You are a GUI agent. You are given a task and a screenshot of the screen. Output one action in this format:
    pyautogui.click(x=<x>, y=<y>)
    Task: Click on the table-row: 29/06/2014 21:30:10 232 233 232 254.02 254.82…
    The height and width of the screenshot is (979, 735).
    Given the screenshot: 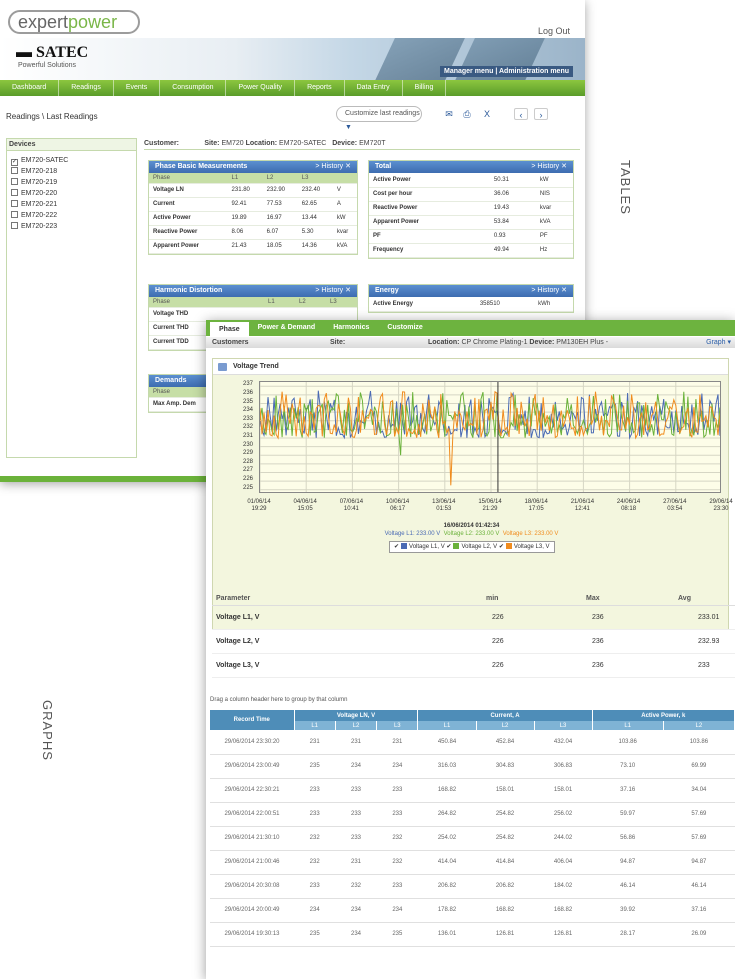 What is the action you would take?
    pyautogui.click(x=472, y=838)
    